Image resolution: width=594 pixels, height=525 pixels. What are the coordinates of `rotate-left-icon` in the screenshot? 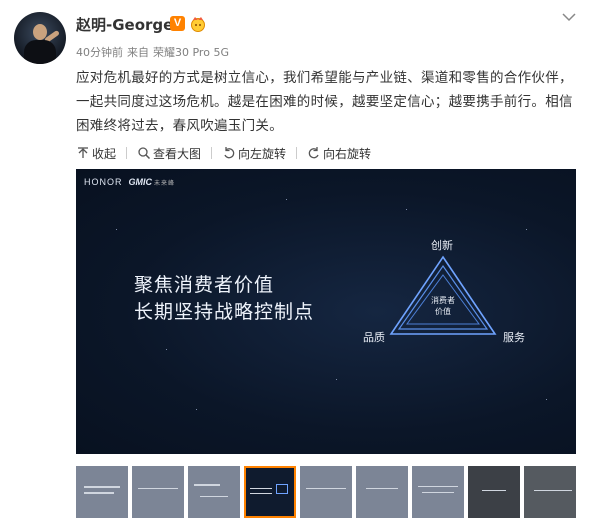 It's located at (229, 153).